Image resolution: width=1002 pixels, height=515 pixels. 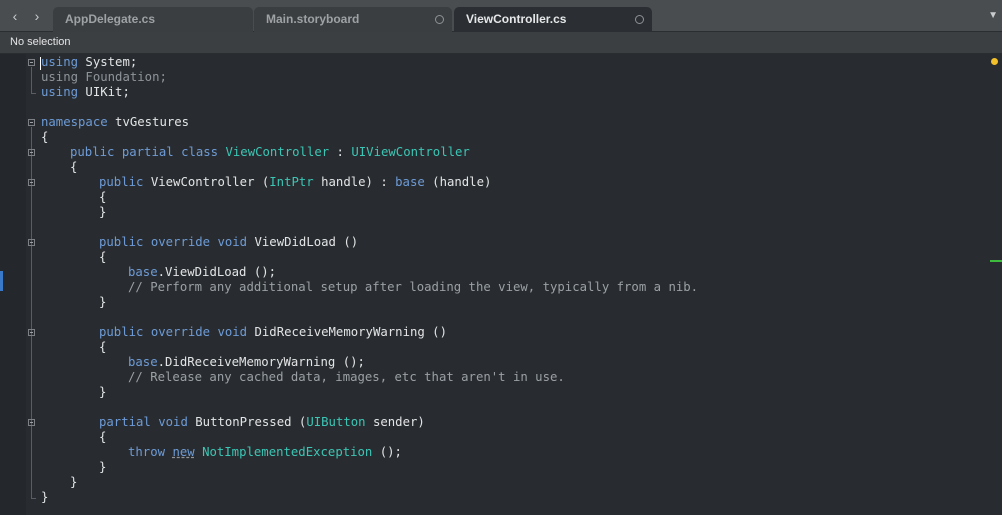 What do you see at coordinates (122, 77) in the screenshot?
I see `code-token: Foundation;` at bounding box center [122, 77].